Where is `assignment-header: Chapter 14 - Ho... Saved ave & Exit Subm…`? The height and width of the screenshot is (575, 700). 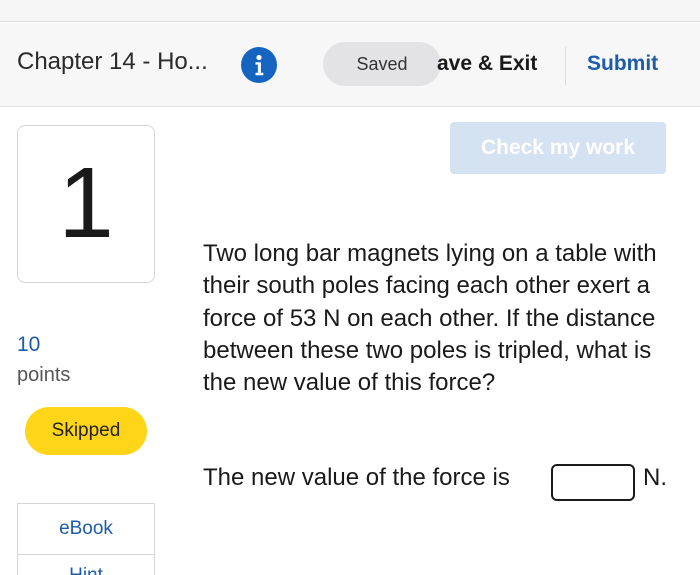
assignment-header: Chapter 14 - Ho... Saved ave & Exit Subm… is located at coordinates (350, 65).